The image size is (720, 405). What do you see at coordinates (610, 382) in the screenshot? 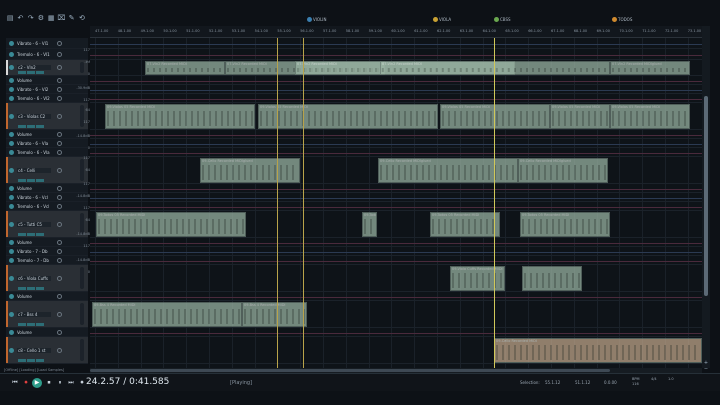
I see `selection-length: 0.0.00` at bounding box center [610, 382].